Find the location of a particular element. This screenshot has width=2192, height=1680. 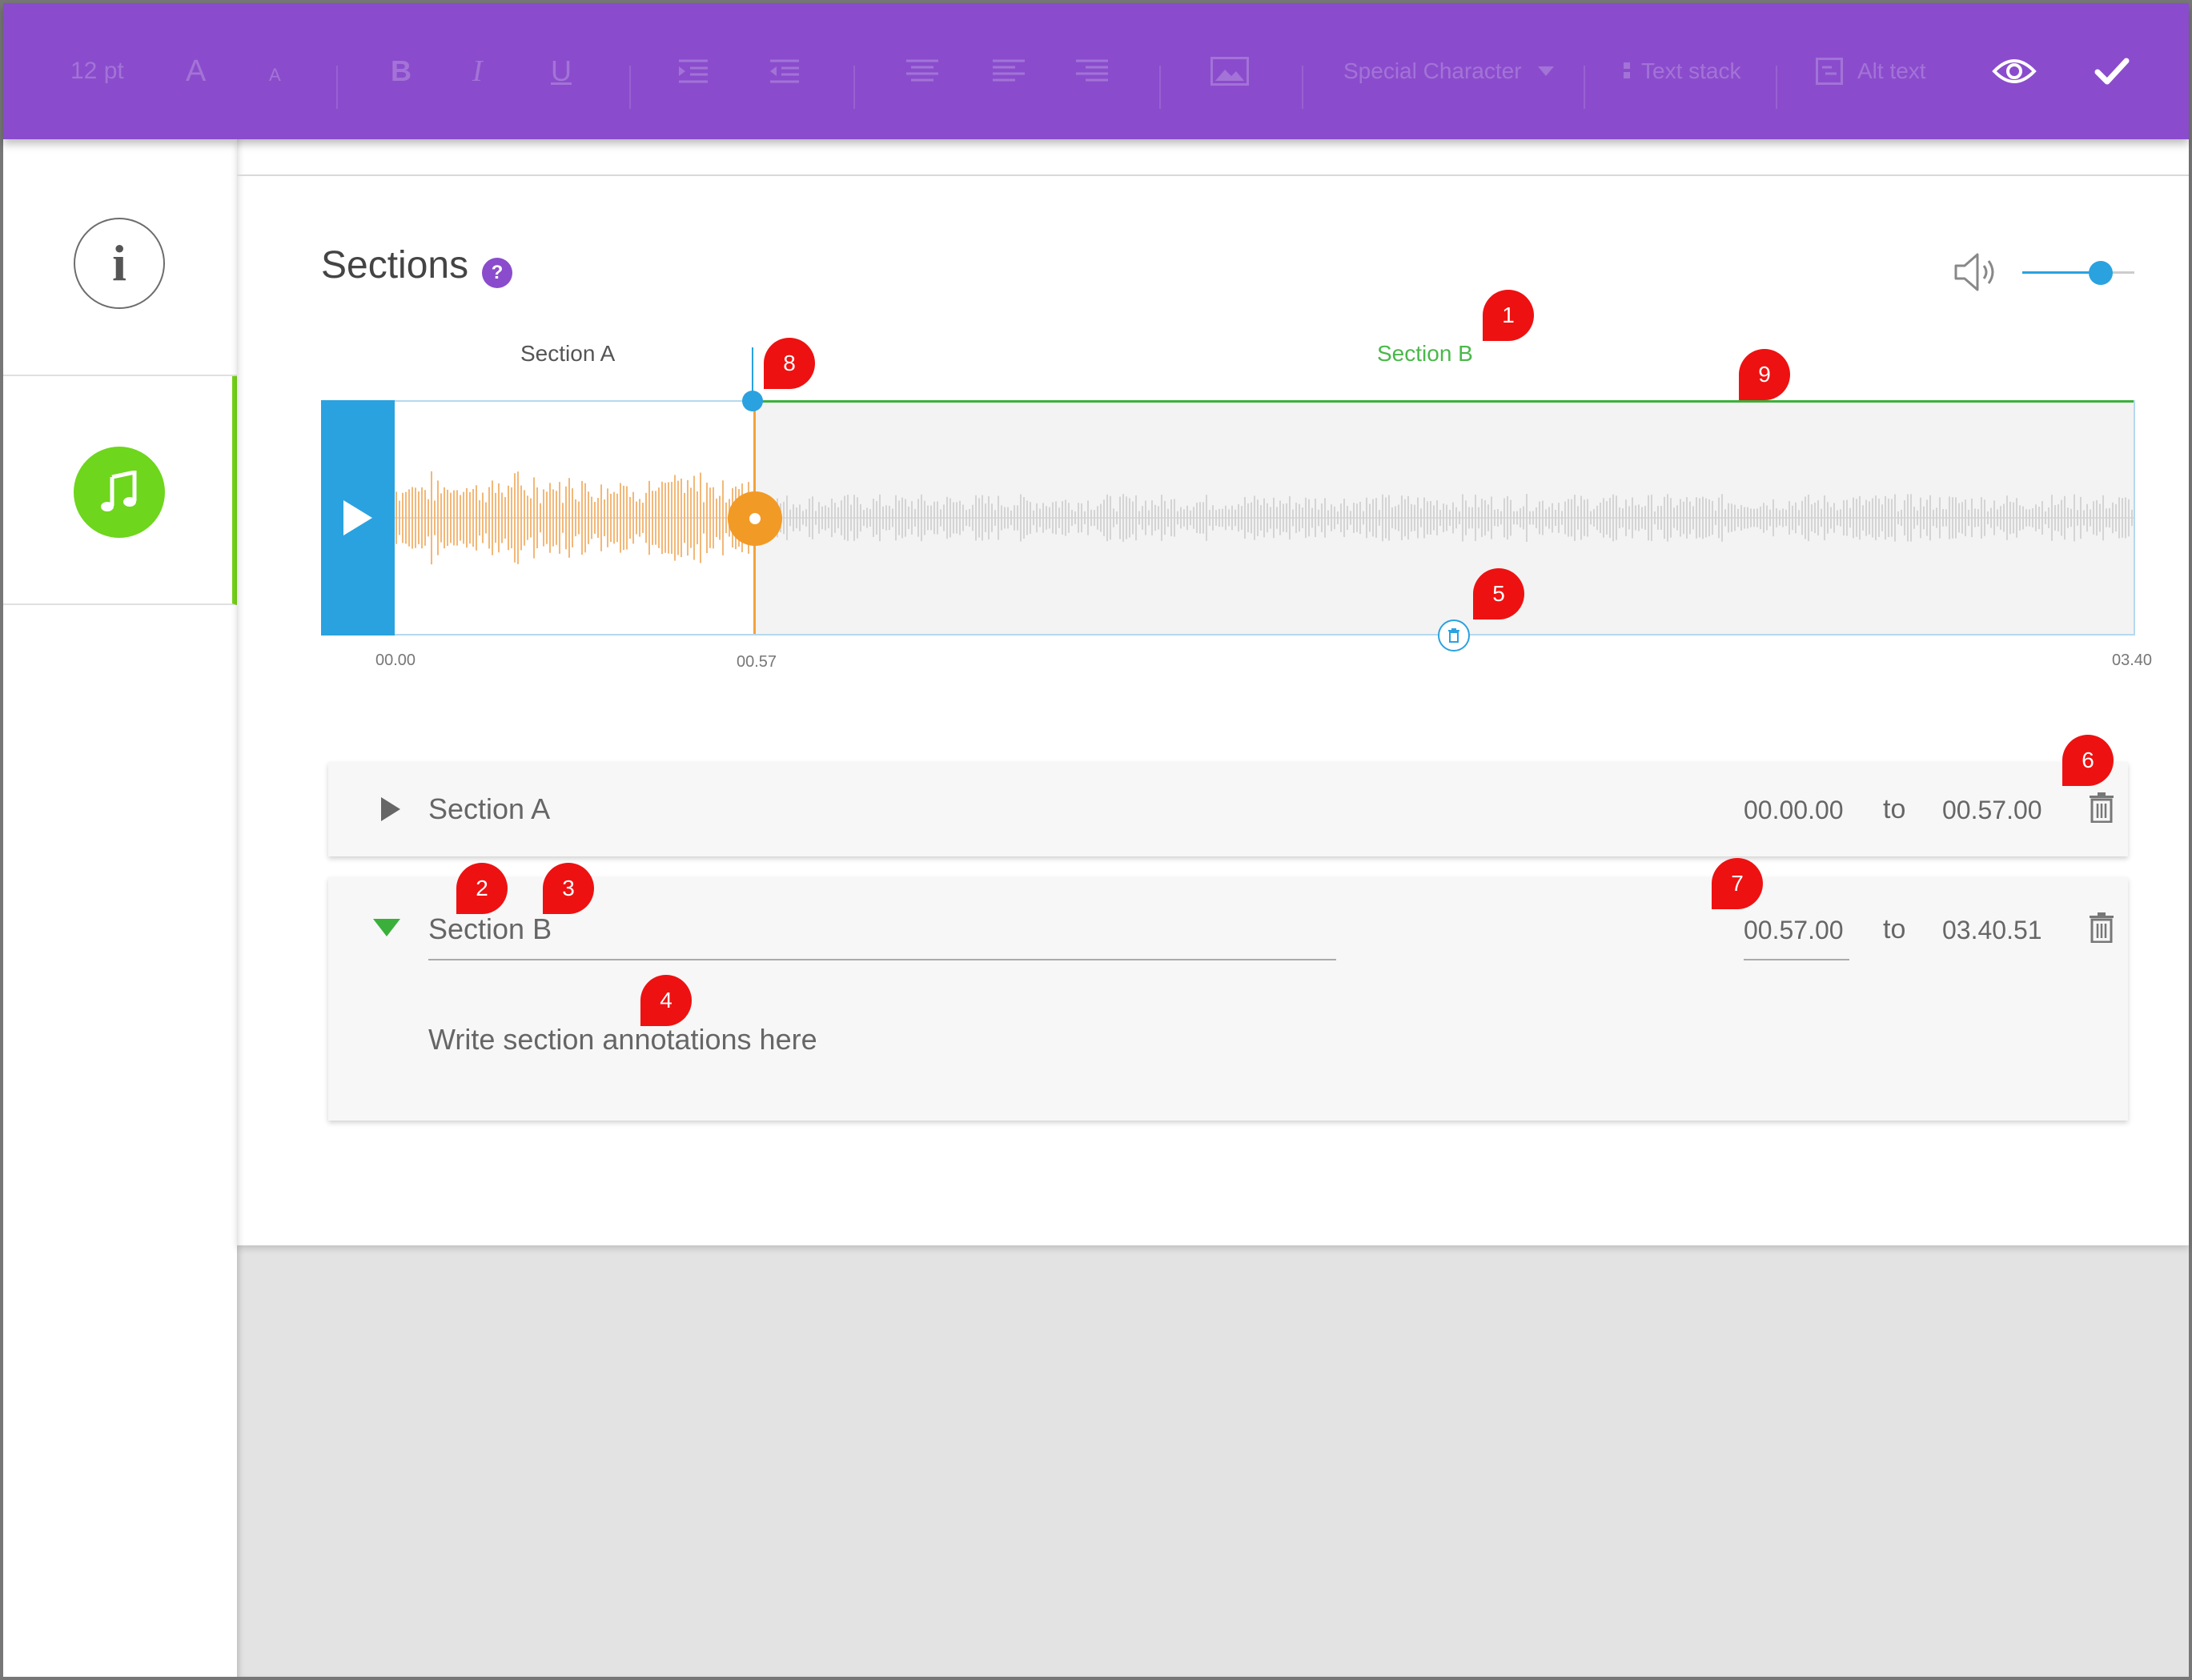

image-icon is located at coordinates (1229, 71).